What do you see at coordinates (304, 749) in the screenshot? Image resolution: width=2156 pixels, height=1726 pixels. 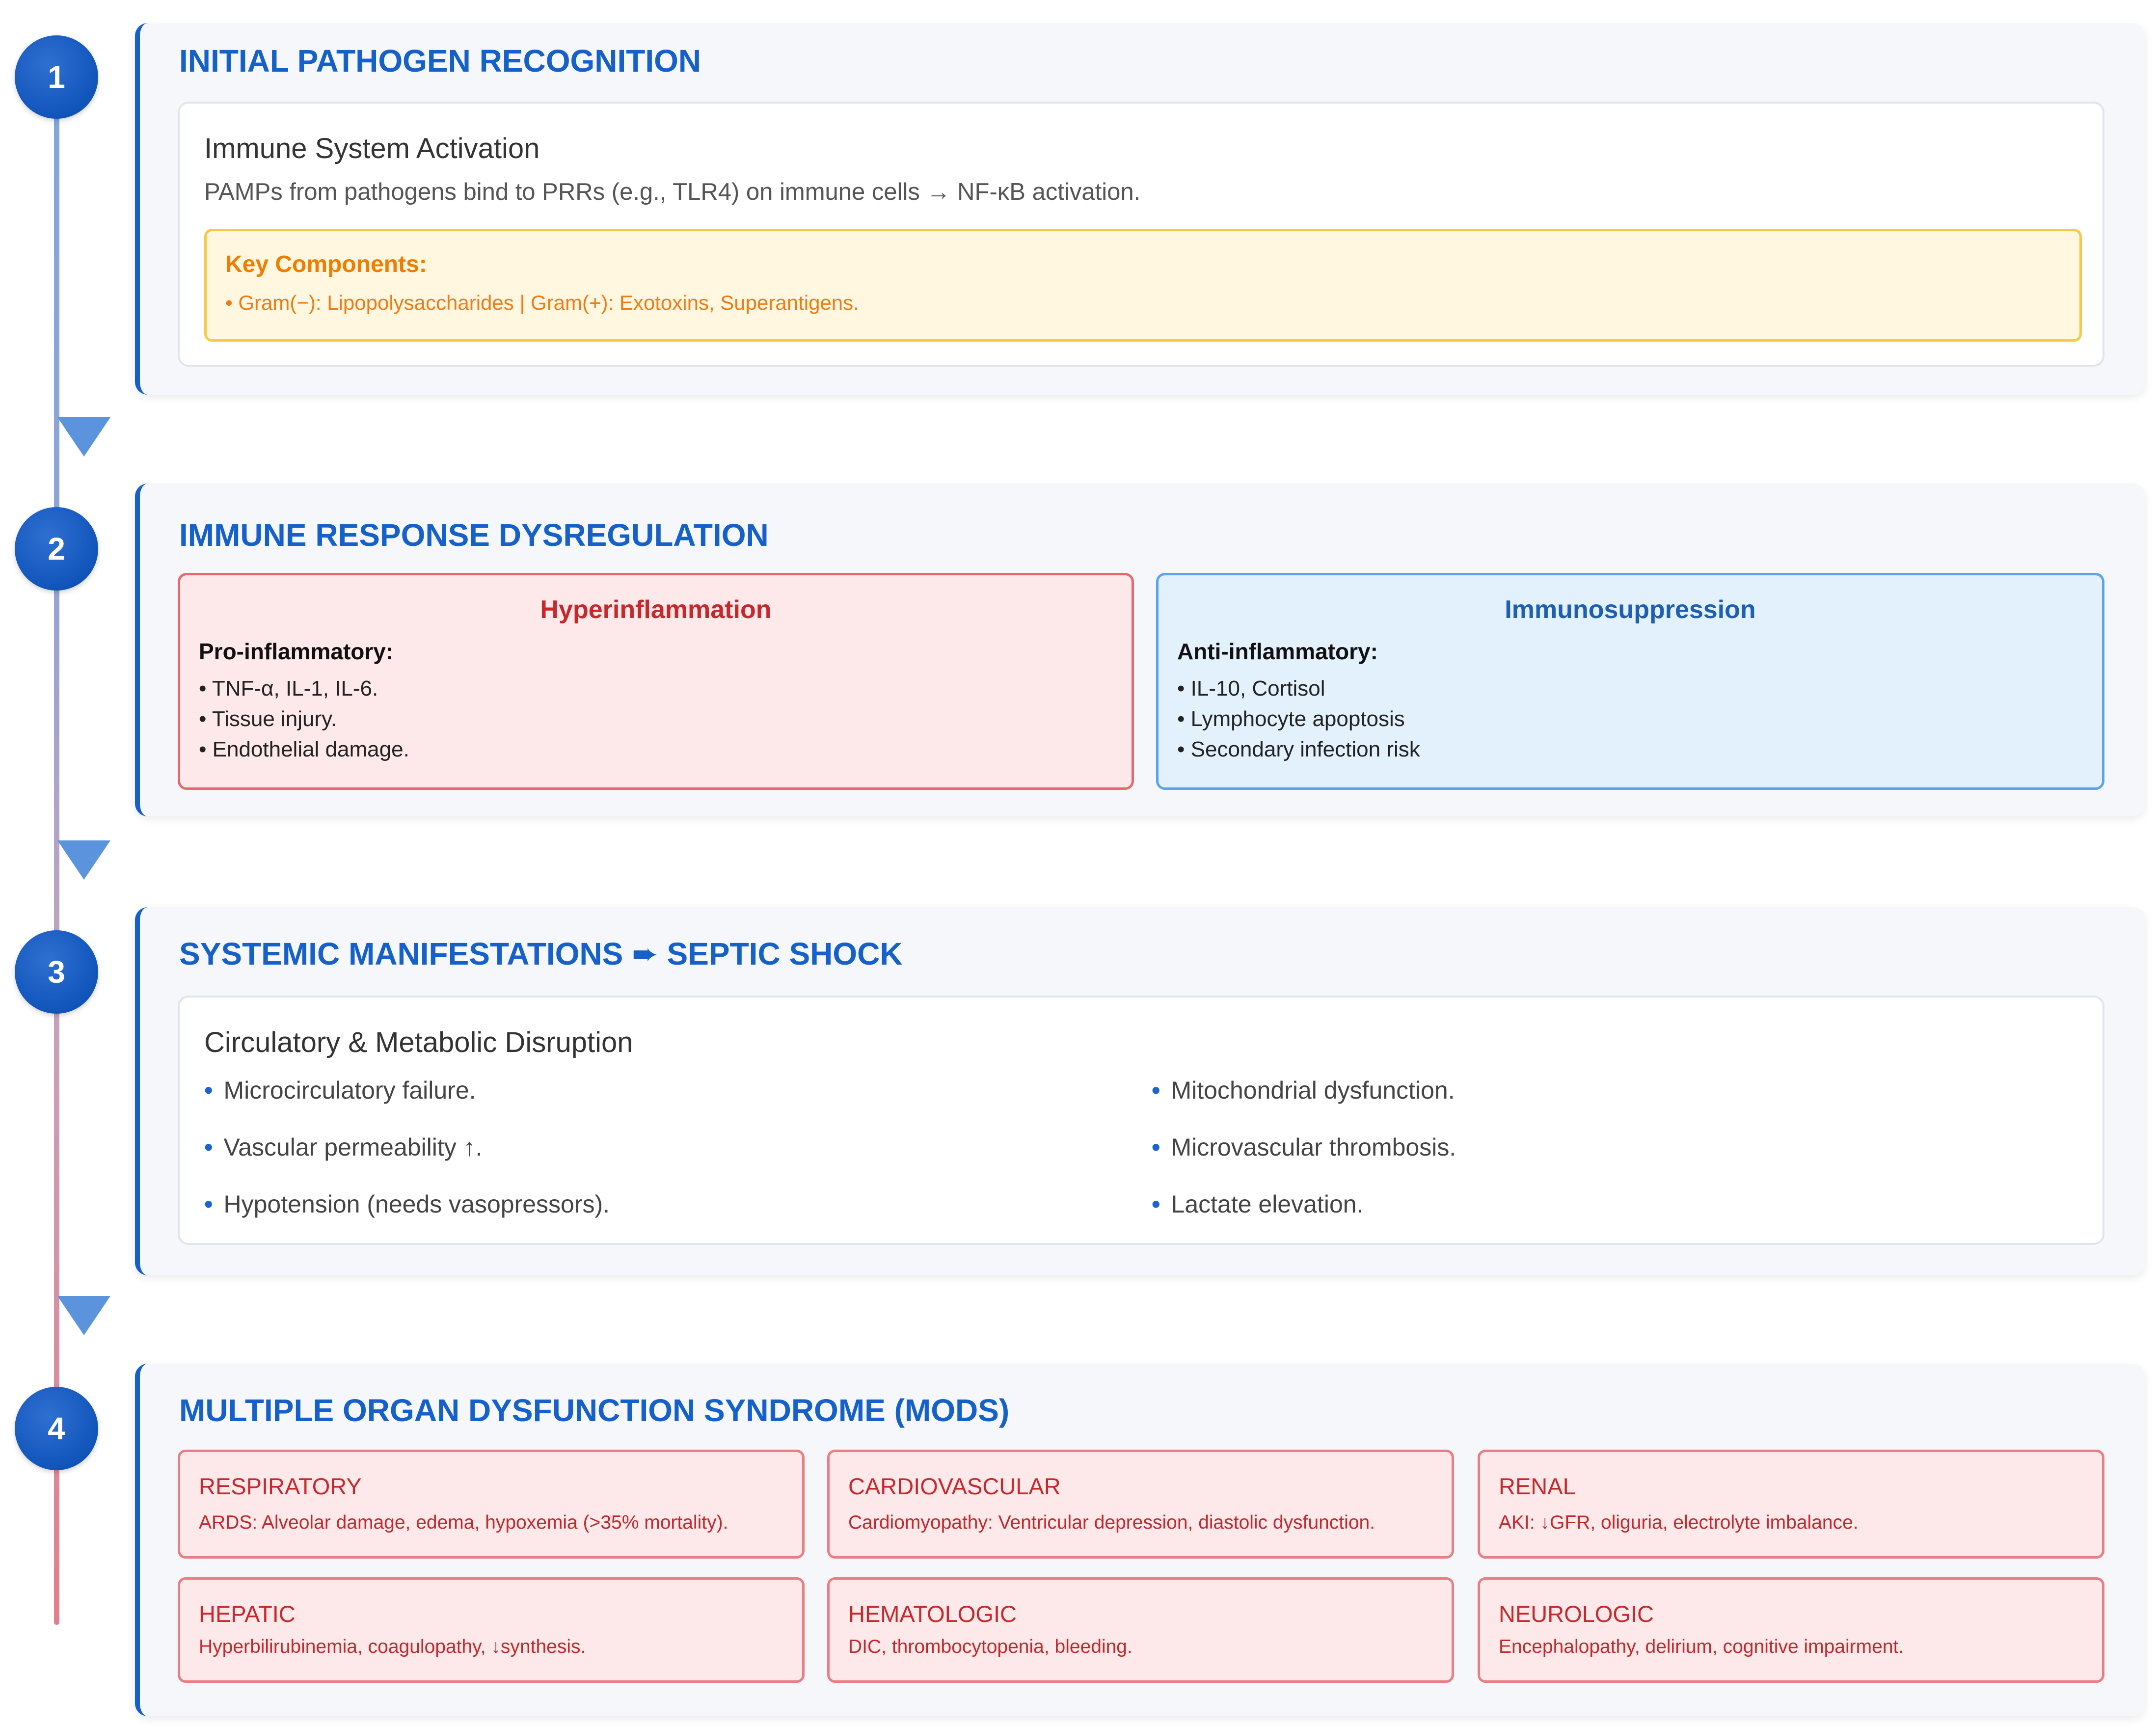 I see `list-item: • Endothelial damage.` at bounding box center [304, 749].